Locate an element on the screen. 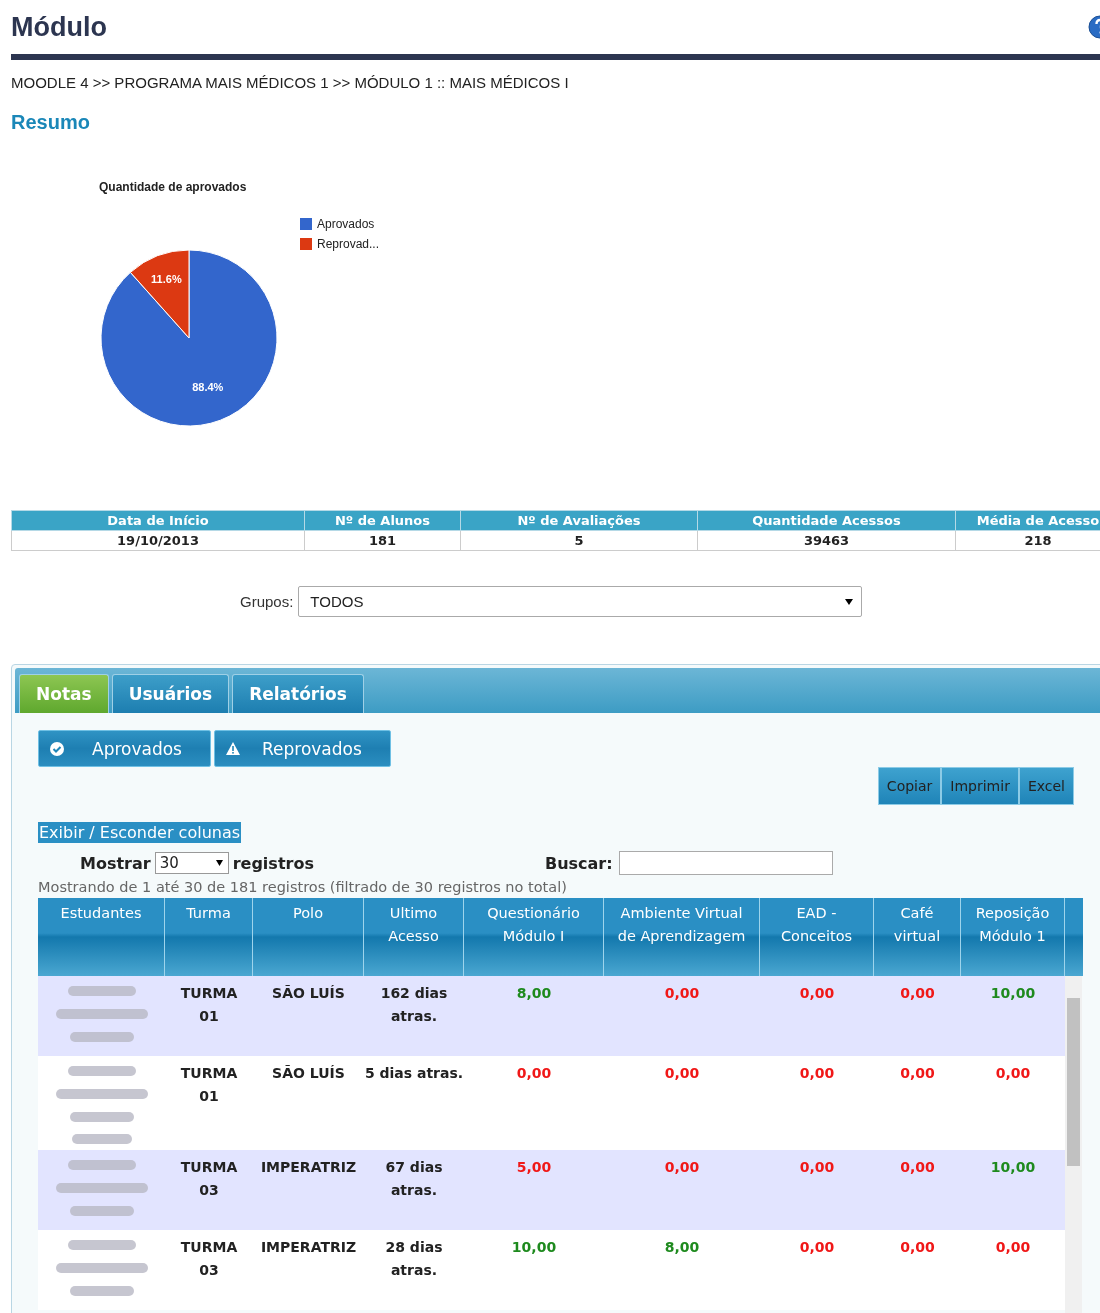 This screenshot has width=1100, height=1313. tab: Relatórios is located at coordinates (298, 693).